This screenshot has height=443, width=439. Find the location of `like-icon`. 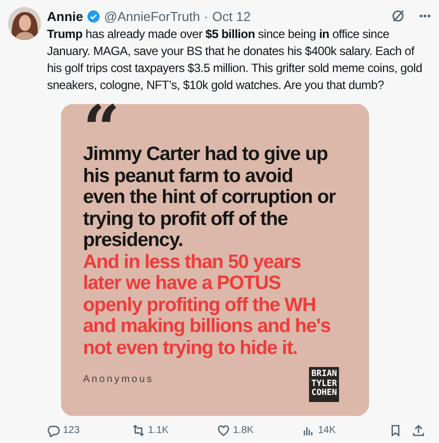

like-icon is located at coordinates (223, 430).